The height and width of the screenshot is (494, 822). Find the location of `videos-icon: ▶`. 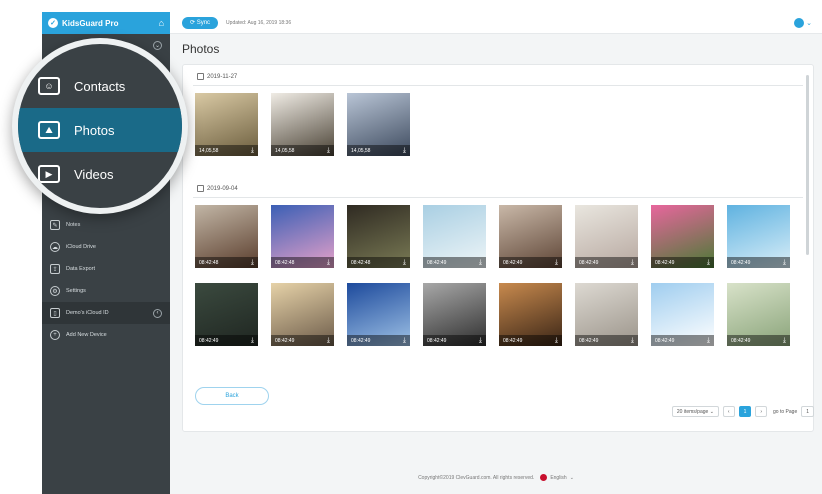

videos-icon: ▶ is located at coordinates (49, 174).